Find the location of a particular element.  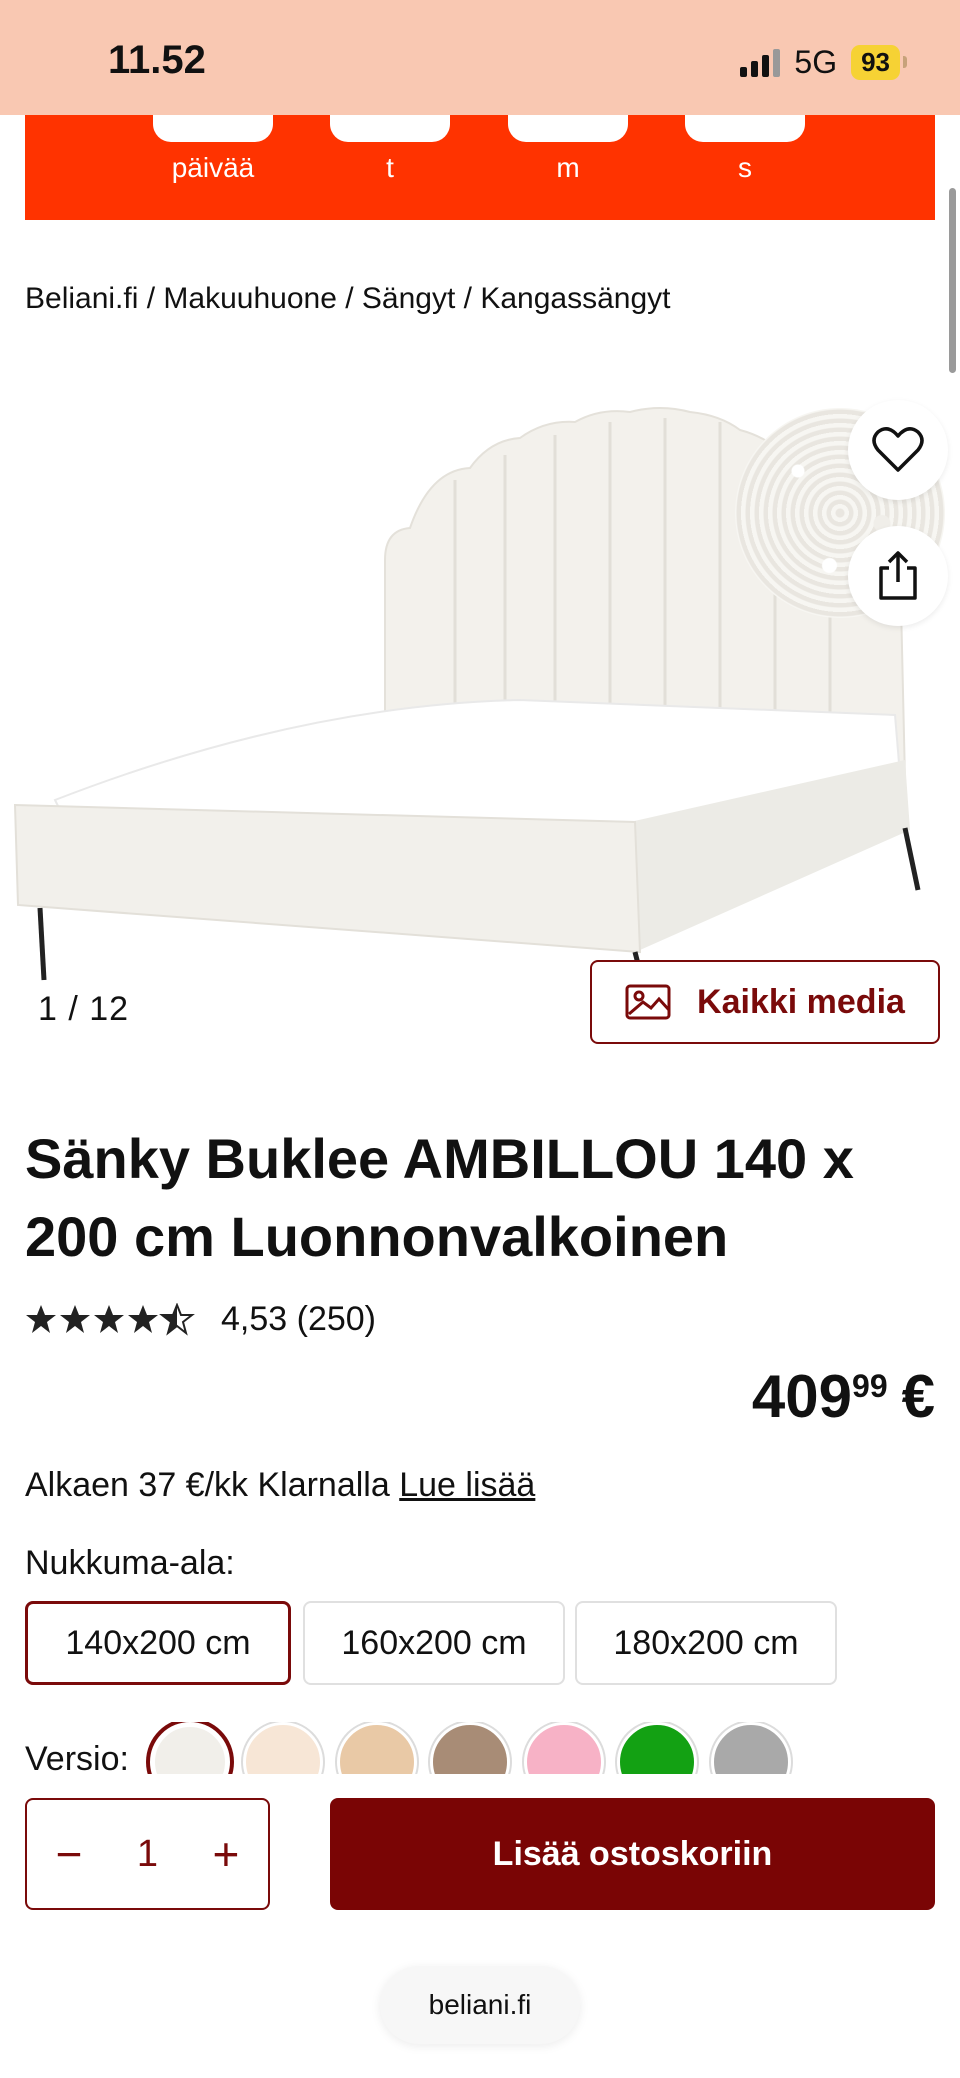

price-currency: € is located at coordinates (918, 1396).